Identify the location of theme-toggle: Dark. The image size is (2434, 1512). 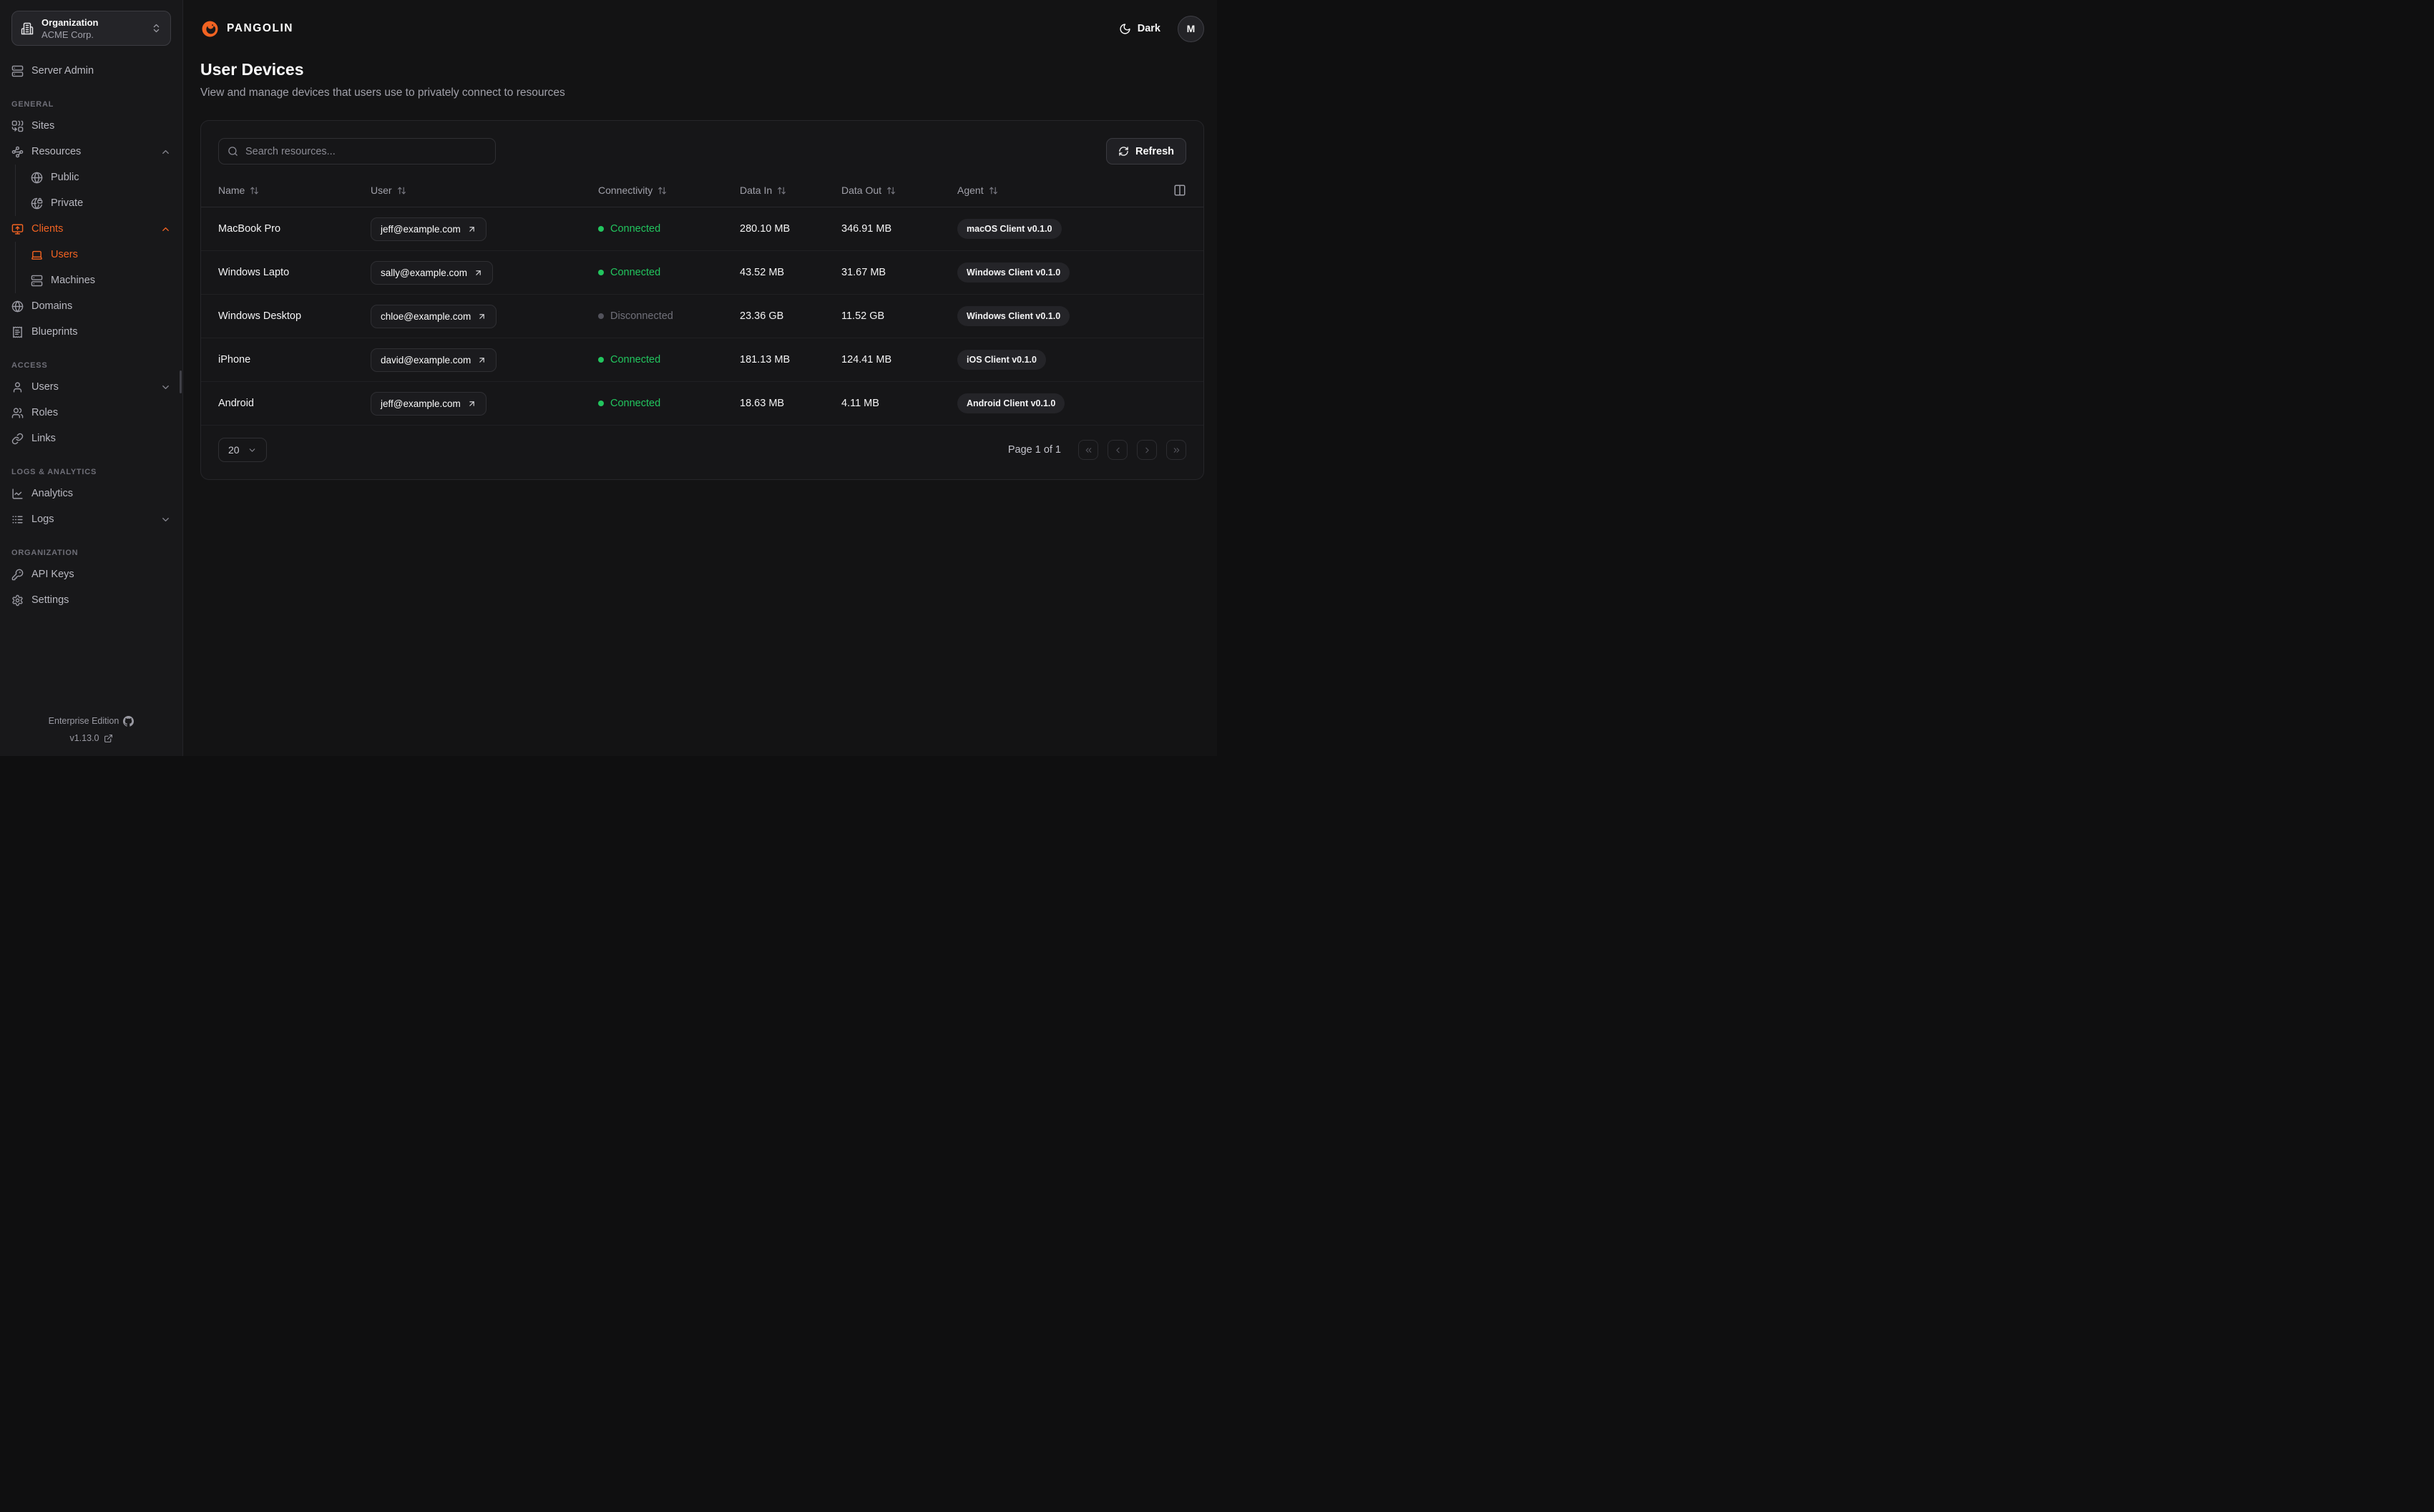
(1139, 29).